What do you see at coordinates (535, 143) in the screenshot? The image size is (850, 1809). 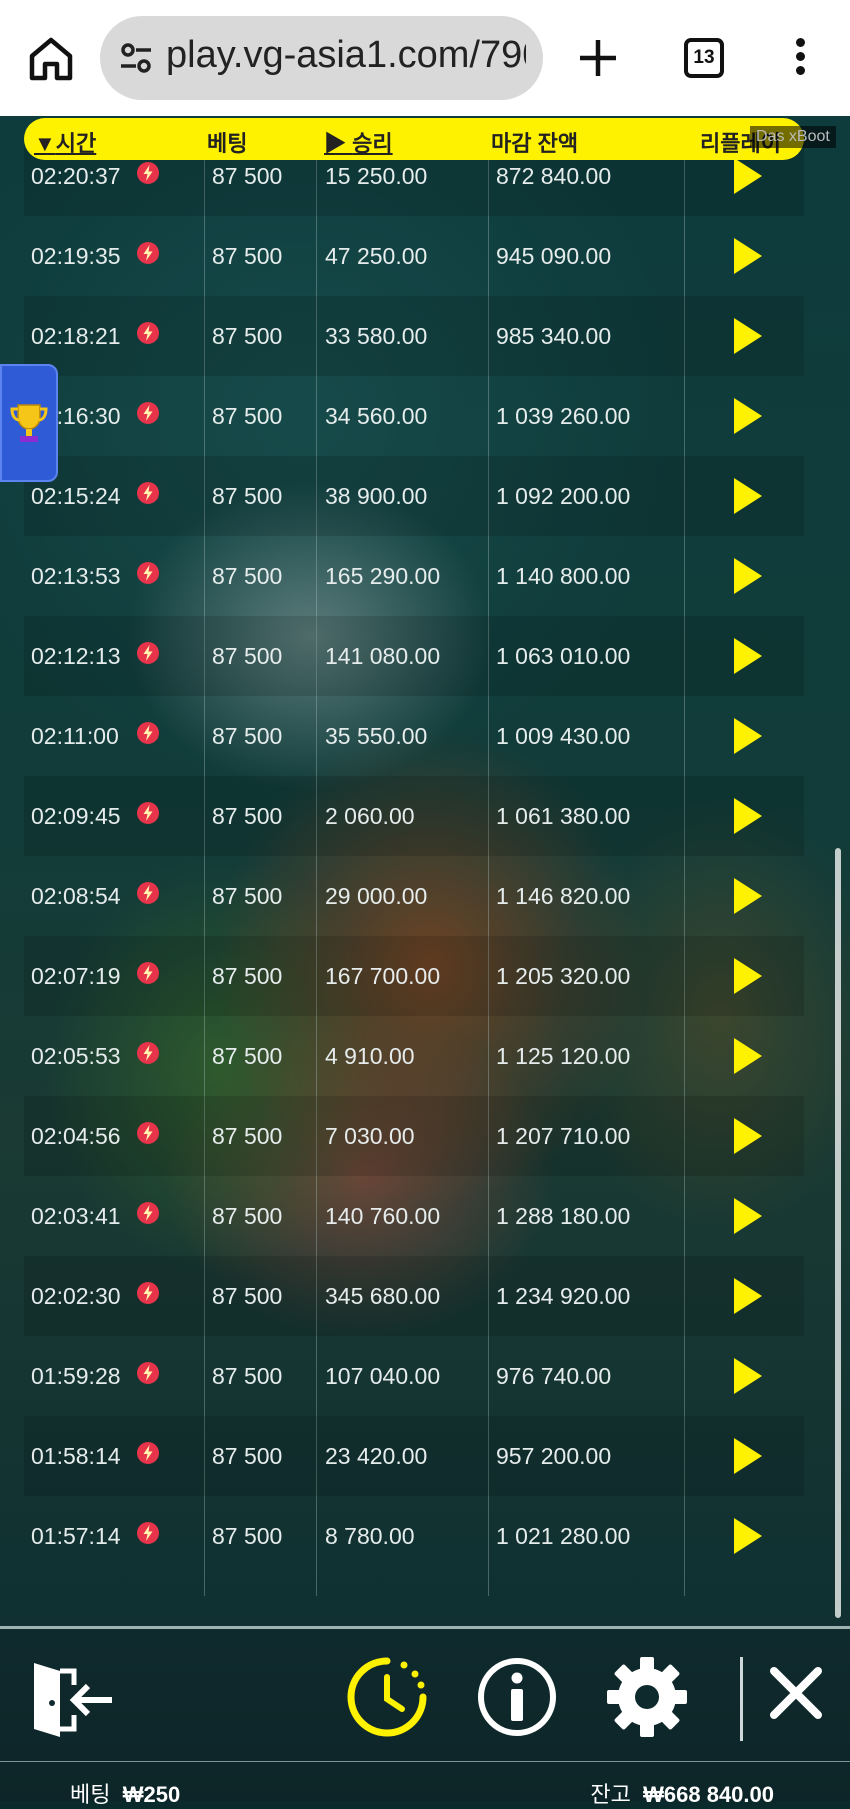 I see `header-balance: 마감 잔액` at bounding box center [535, 143].